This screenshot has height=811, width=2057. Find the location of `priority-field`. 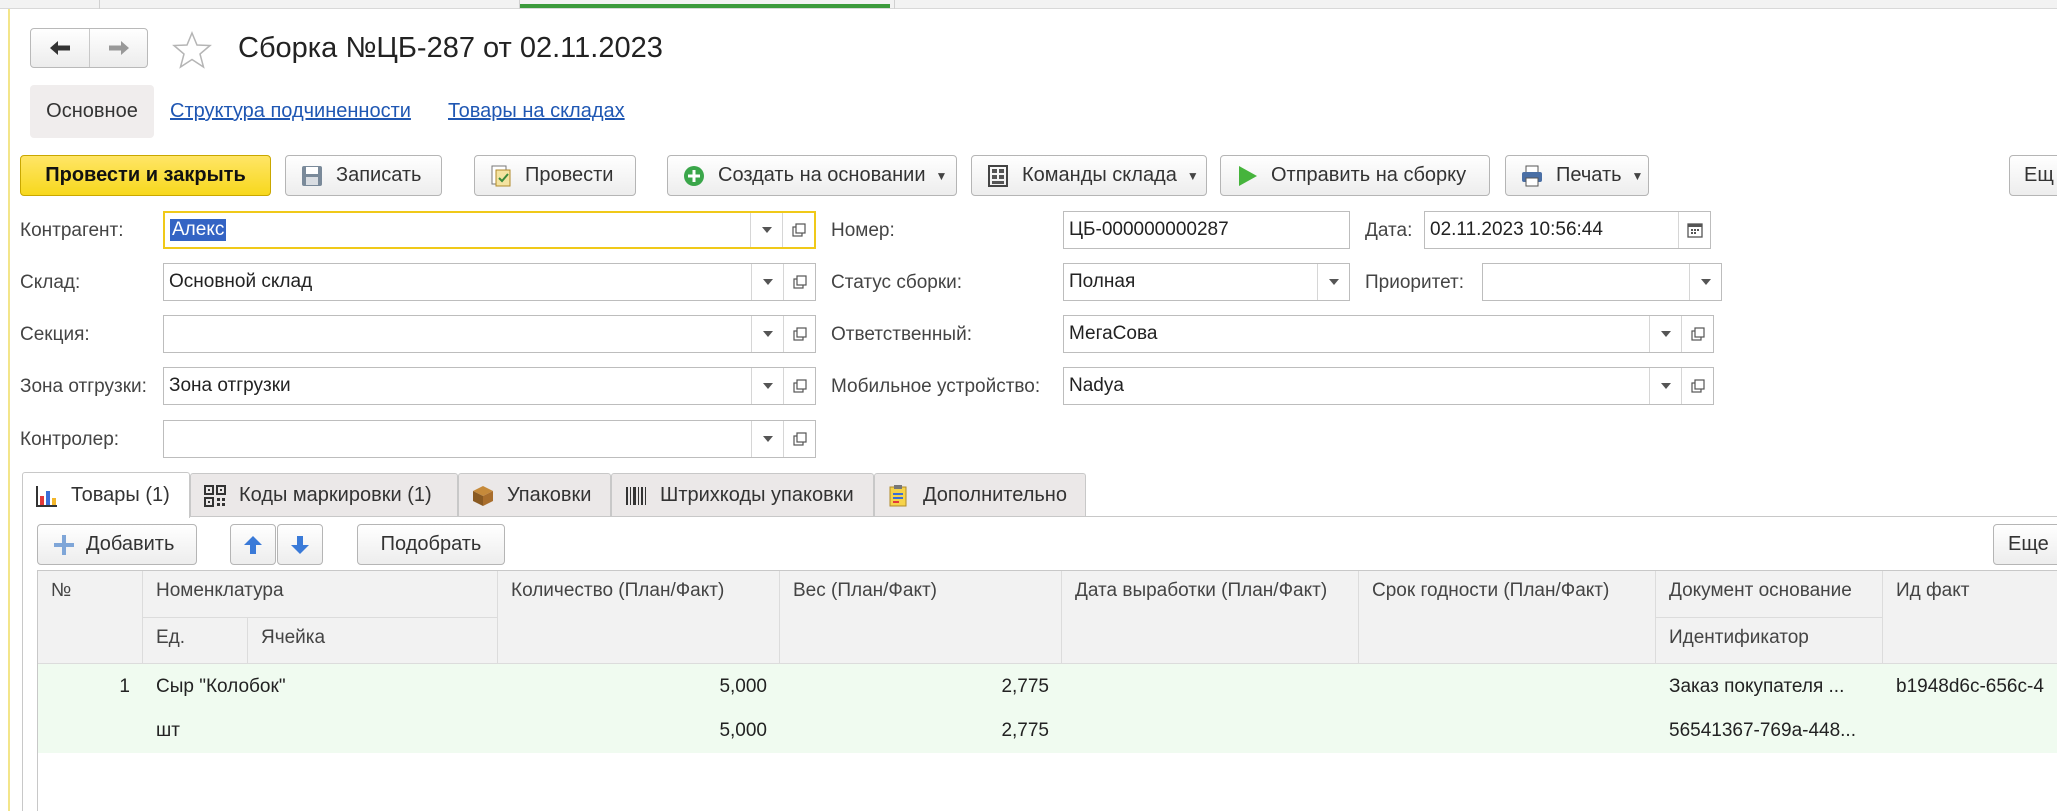

priority-field is located at coordinates (1602, 282).